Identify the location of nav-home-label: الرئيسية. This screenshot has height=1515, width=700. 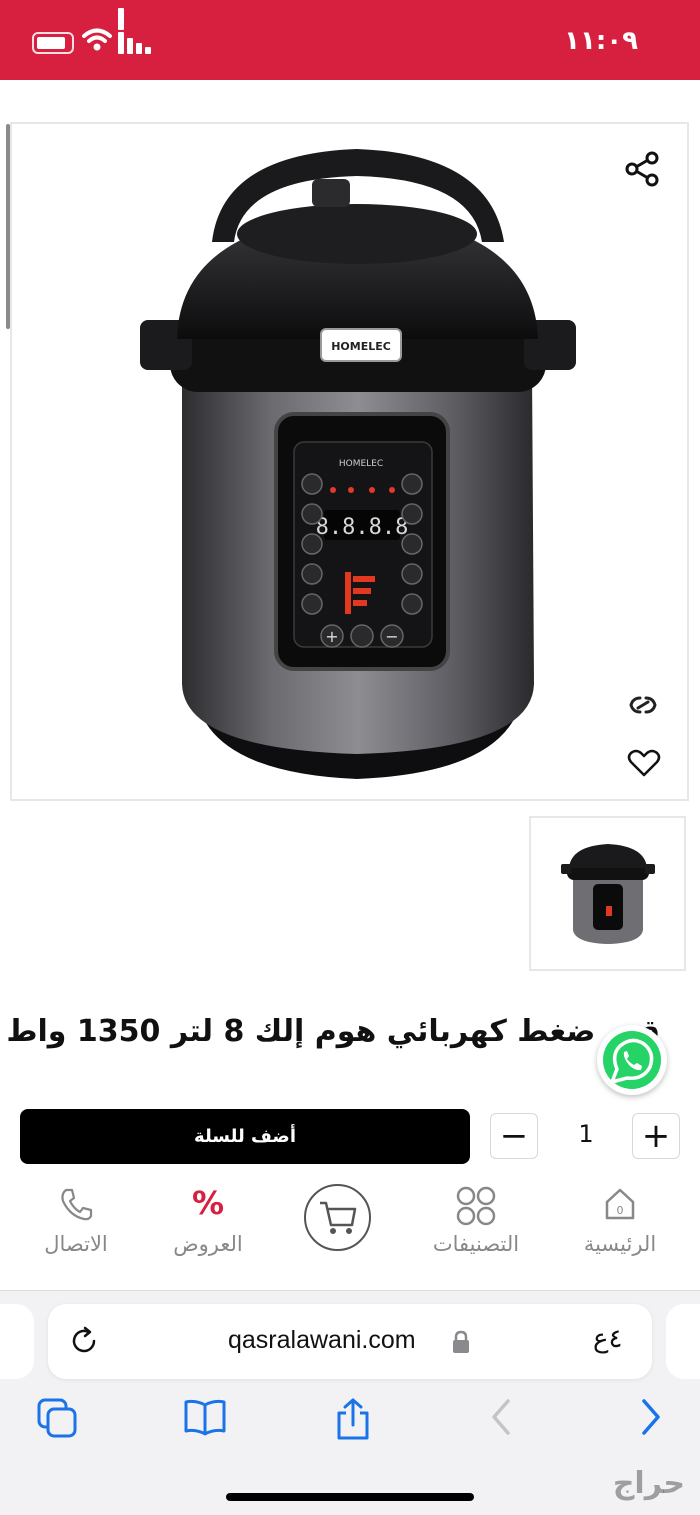
(620, 1244).